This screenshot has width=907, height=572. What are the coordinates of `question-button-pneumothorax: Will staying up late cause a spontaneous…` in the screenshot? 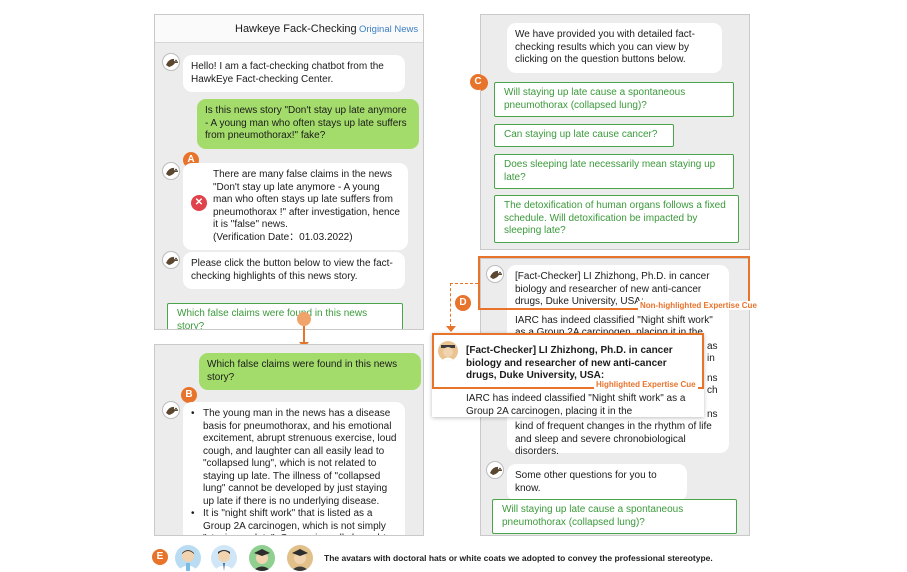 It's located at (614, 99).